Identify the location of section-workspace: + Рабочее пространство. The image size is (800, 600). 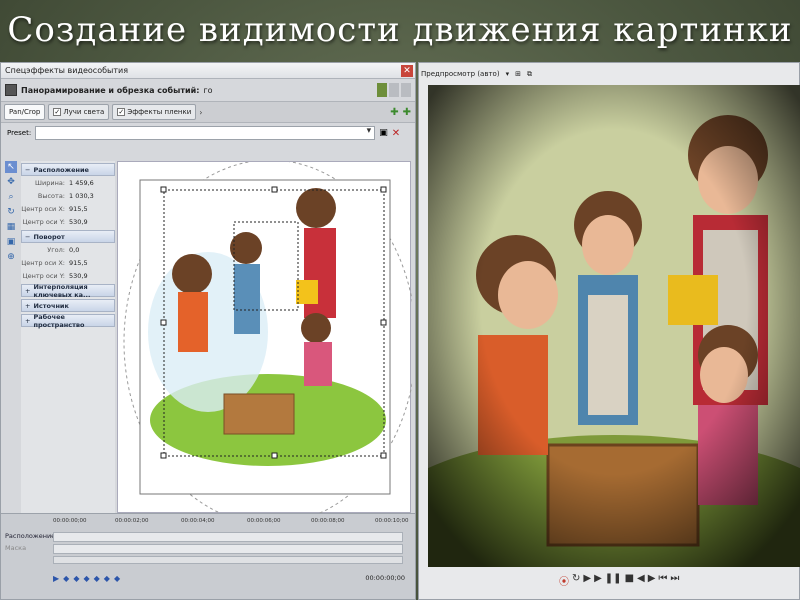
(68, 321).